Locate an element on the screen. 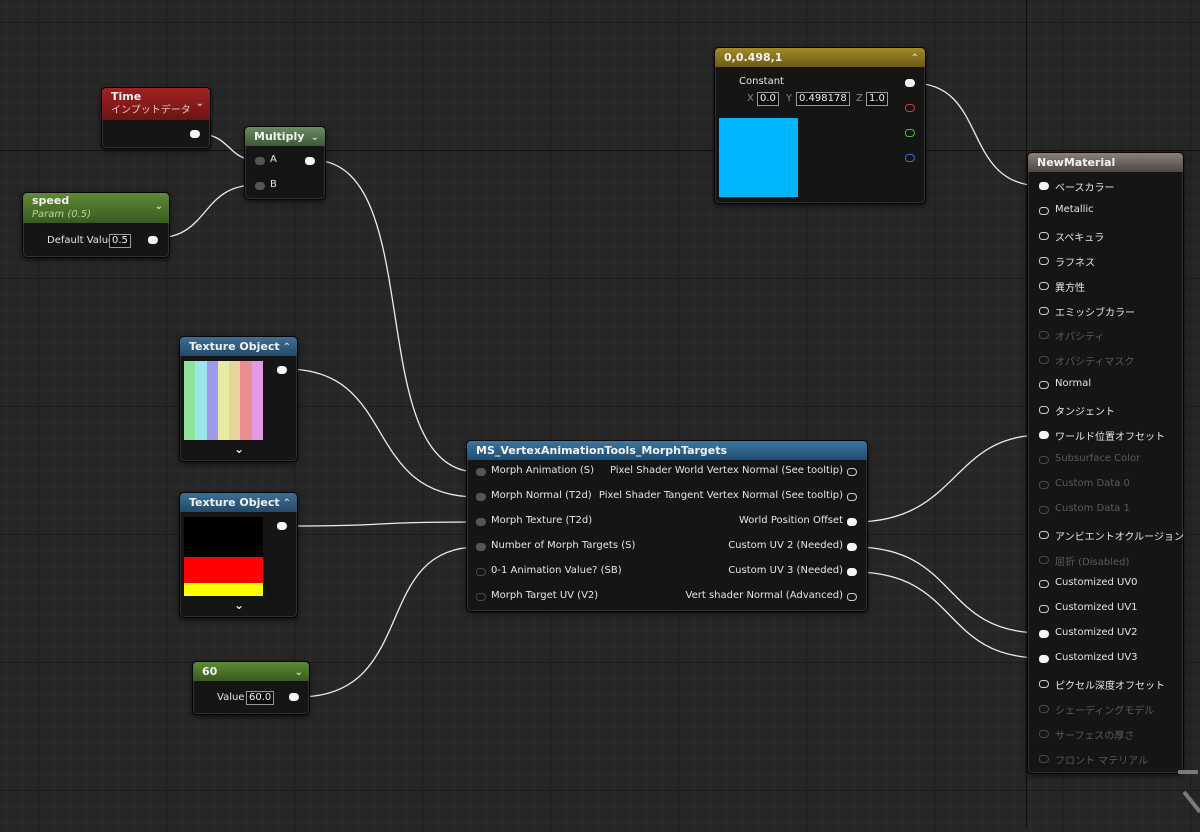 This screenshot has width=1200, height=832. material-input-label: 屈折 (Disabled) is located at coordinates (1092, 562).